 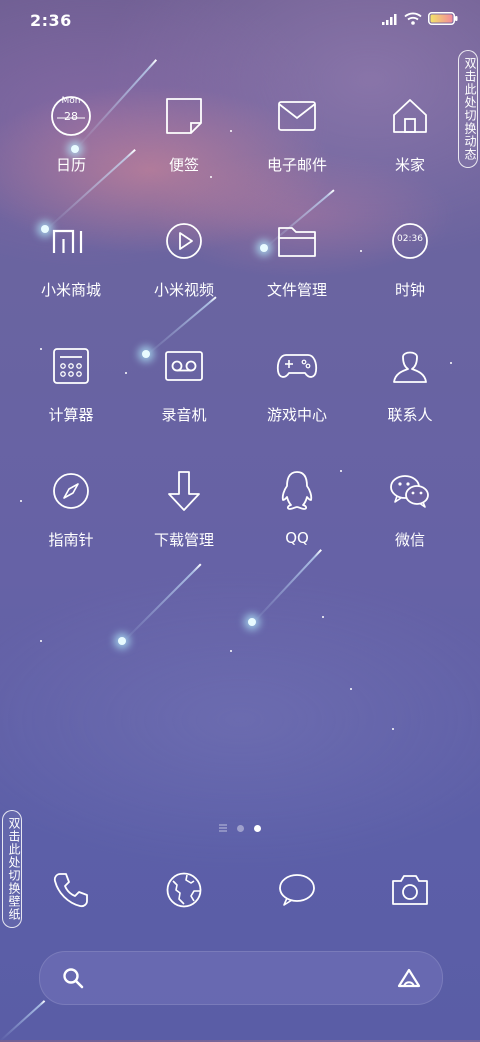 What do you see at coordinates (70, 165) in the screenshot?
I see `app-label: 日历` at bounding box center [70, 165].